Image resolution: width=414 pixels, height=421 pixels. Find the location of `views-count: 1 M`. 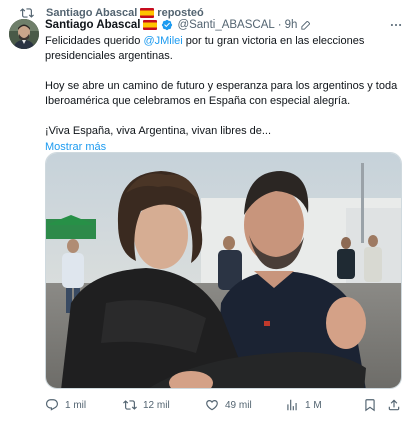

views-count: 1 M is located at coordinates (313, 405).